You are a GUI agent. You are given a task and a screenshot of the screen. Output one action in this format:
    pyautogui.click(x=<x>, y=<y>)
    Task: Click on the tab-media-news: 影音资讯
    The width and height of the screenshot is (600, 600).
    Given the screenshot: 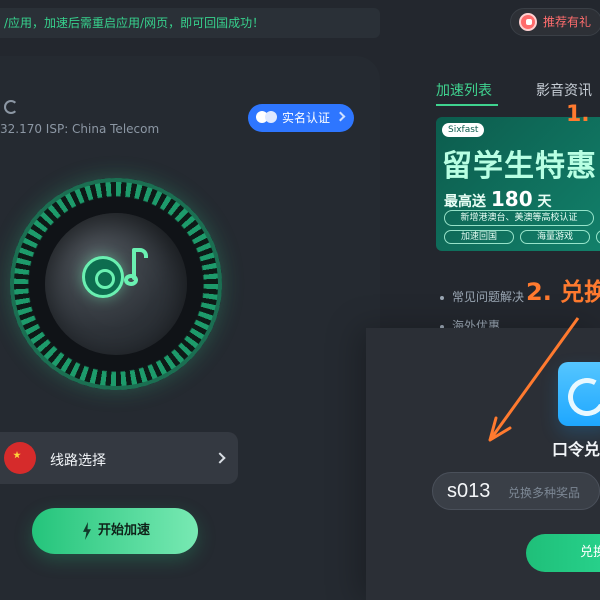 What is the action you would take?
    pyautogui.click(x=564, y=90)
    